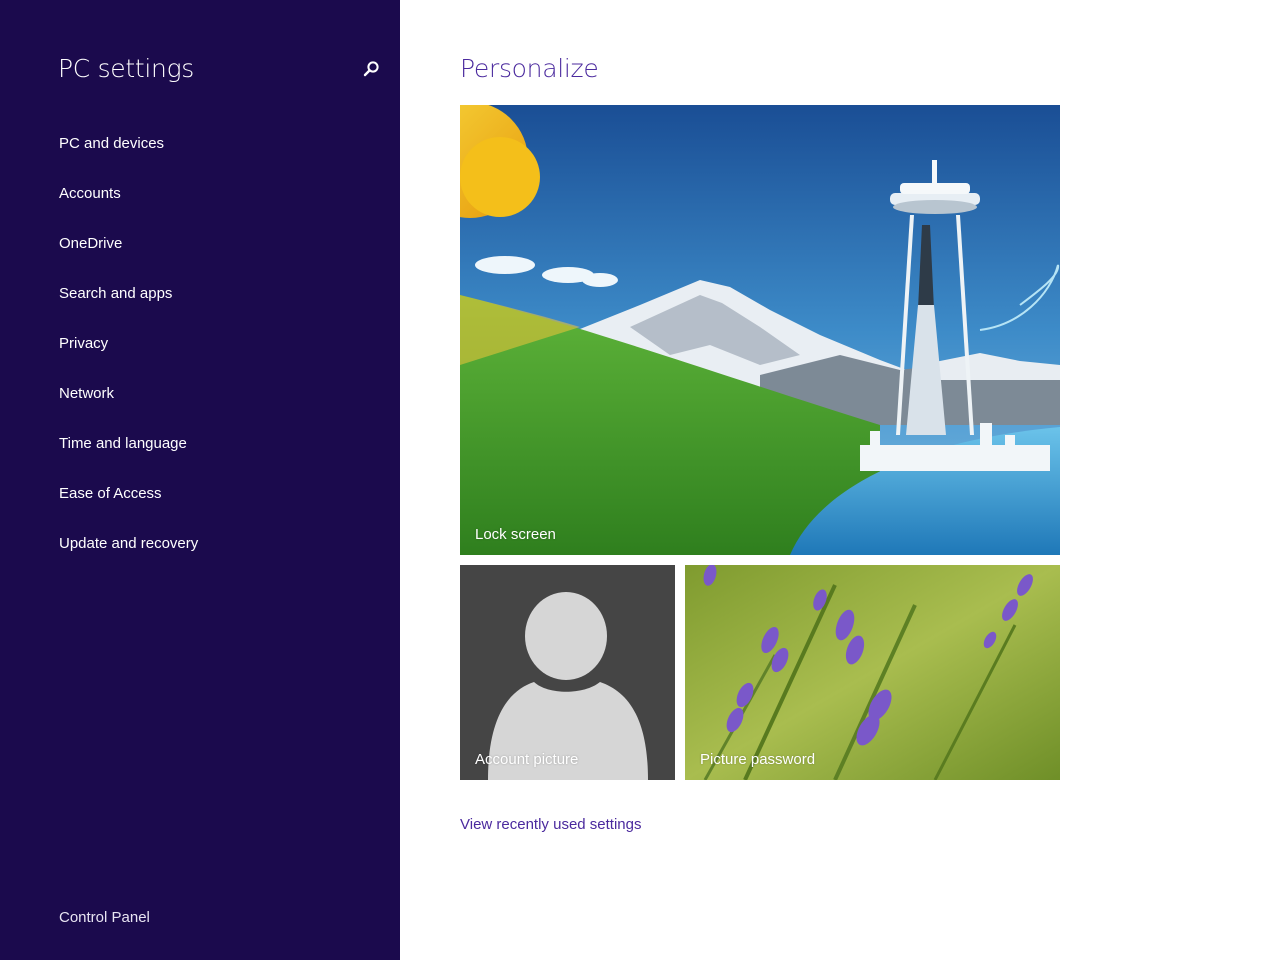 The height and width of the screenshot is (960, 1280). What do you see at coordinates (128, 457) in the screenshot?
I see `sidebar-item-time-and-language: Time and language` at bounding box center [128, 457].